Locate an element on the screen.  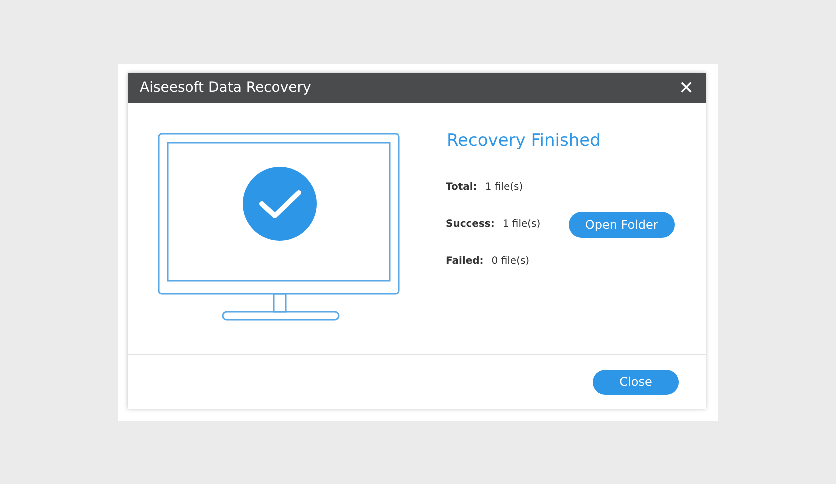
status-heading: Recovery Finished is located at coordinates (524, 141).